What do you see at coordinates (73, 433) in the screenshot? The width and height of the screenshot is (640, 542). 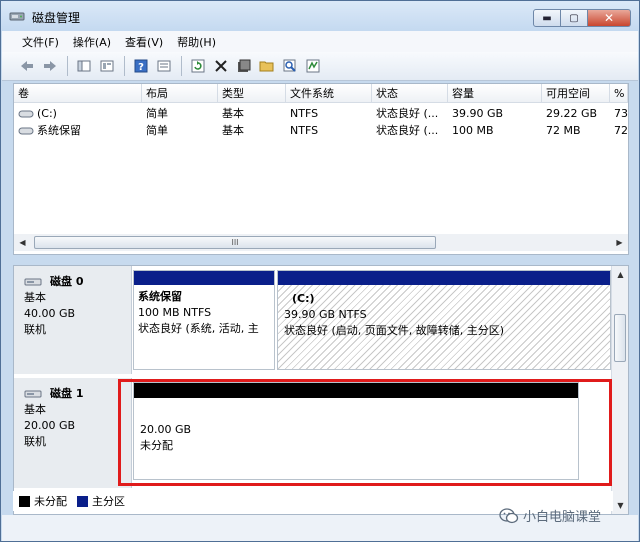 I see `disk-1-info: 磁盘 1 基本 20.00 GB 联机` at bounding box center [73, 433].